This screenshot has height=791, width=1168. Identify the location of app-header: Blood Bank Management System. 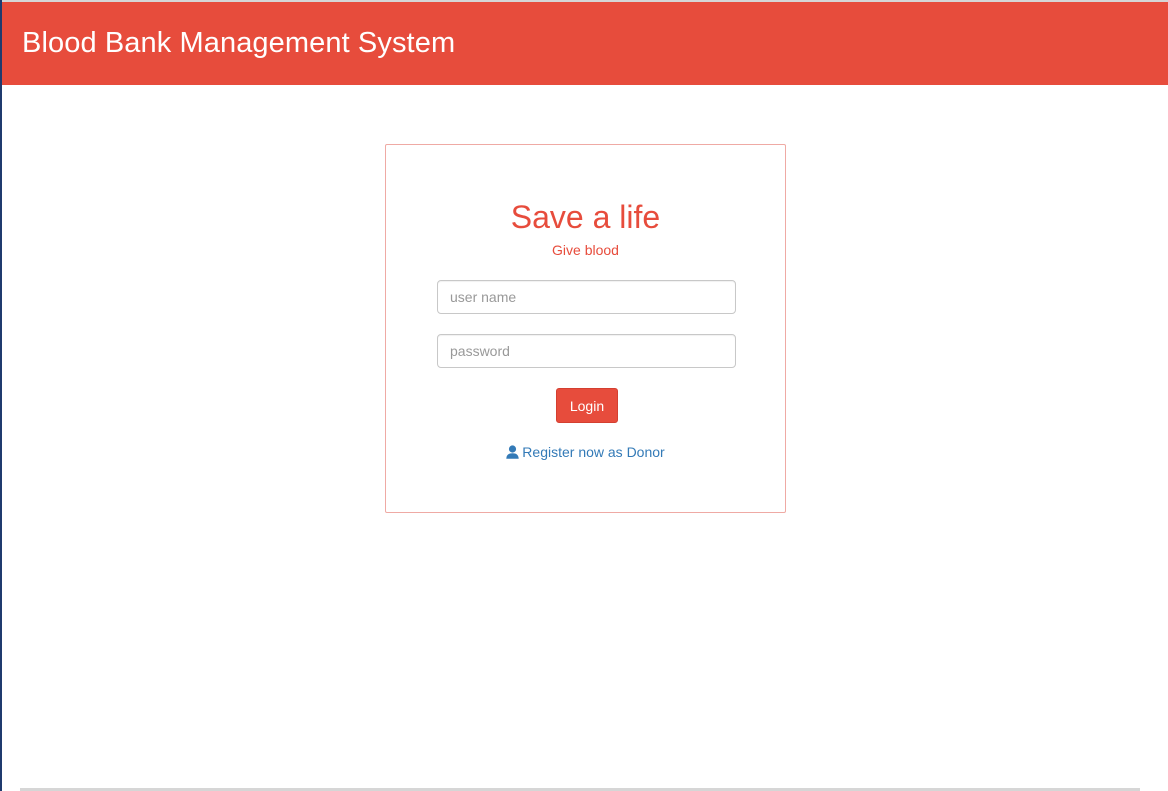
(585, 43).